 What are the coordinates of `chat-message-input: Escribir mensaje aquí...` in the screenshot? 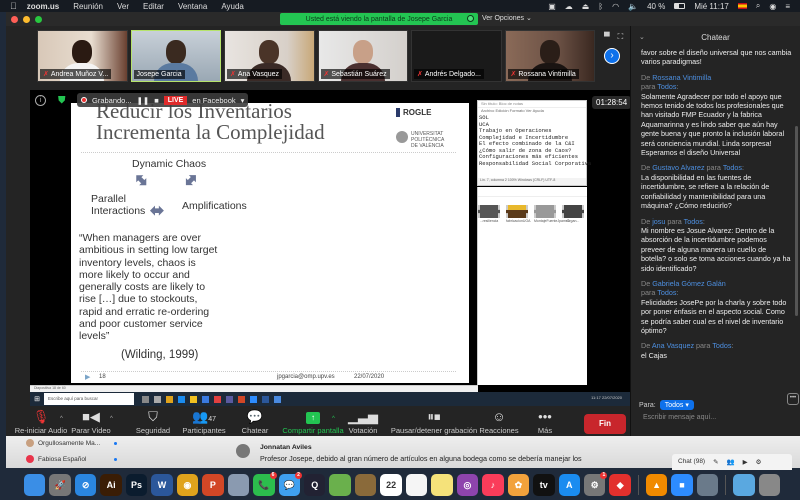 It's located at (679, 417).